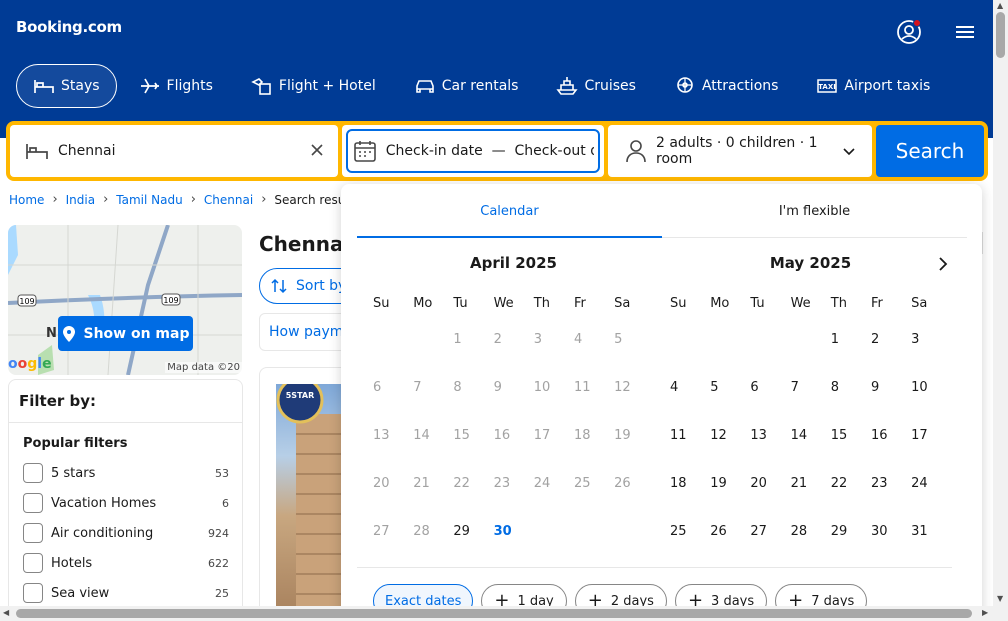  I want to click on filter-sea-view: Sea view 25, so click(126, 593).